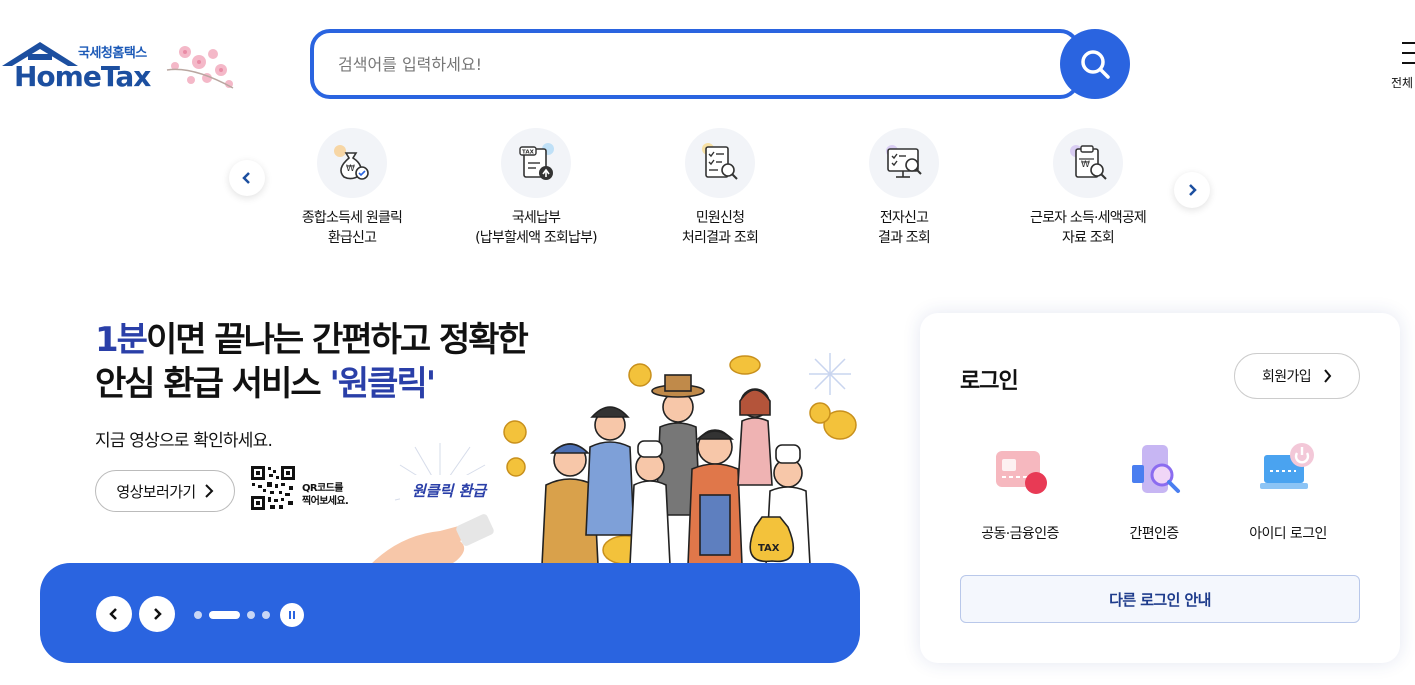 The image size is (1415, 685). I want to click on search-button, so click(1095, 64).